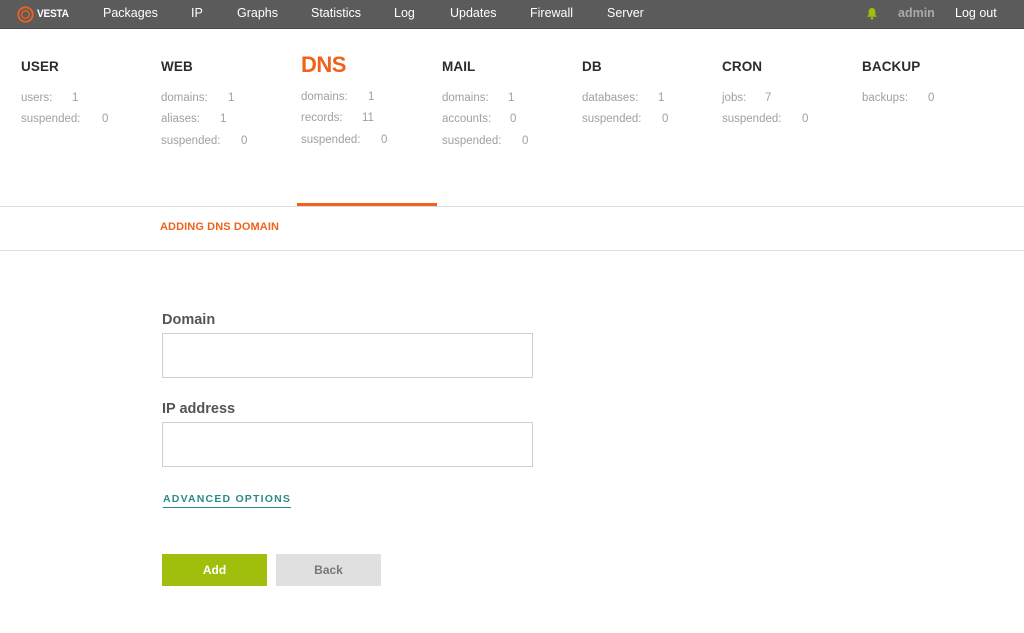 The image size is (1024, 633). What do you see at coordinates (647, 67) in the screenshot?
I see `stat-title-db: DB` at bounding box center [647, 67].